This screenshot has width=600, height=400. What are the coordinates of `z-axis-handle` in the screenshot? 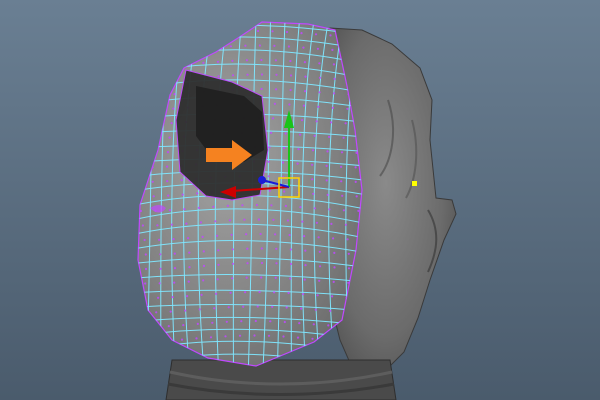 It's located at (262, 180).